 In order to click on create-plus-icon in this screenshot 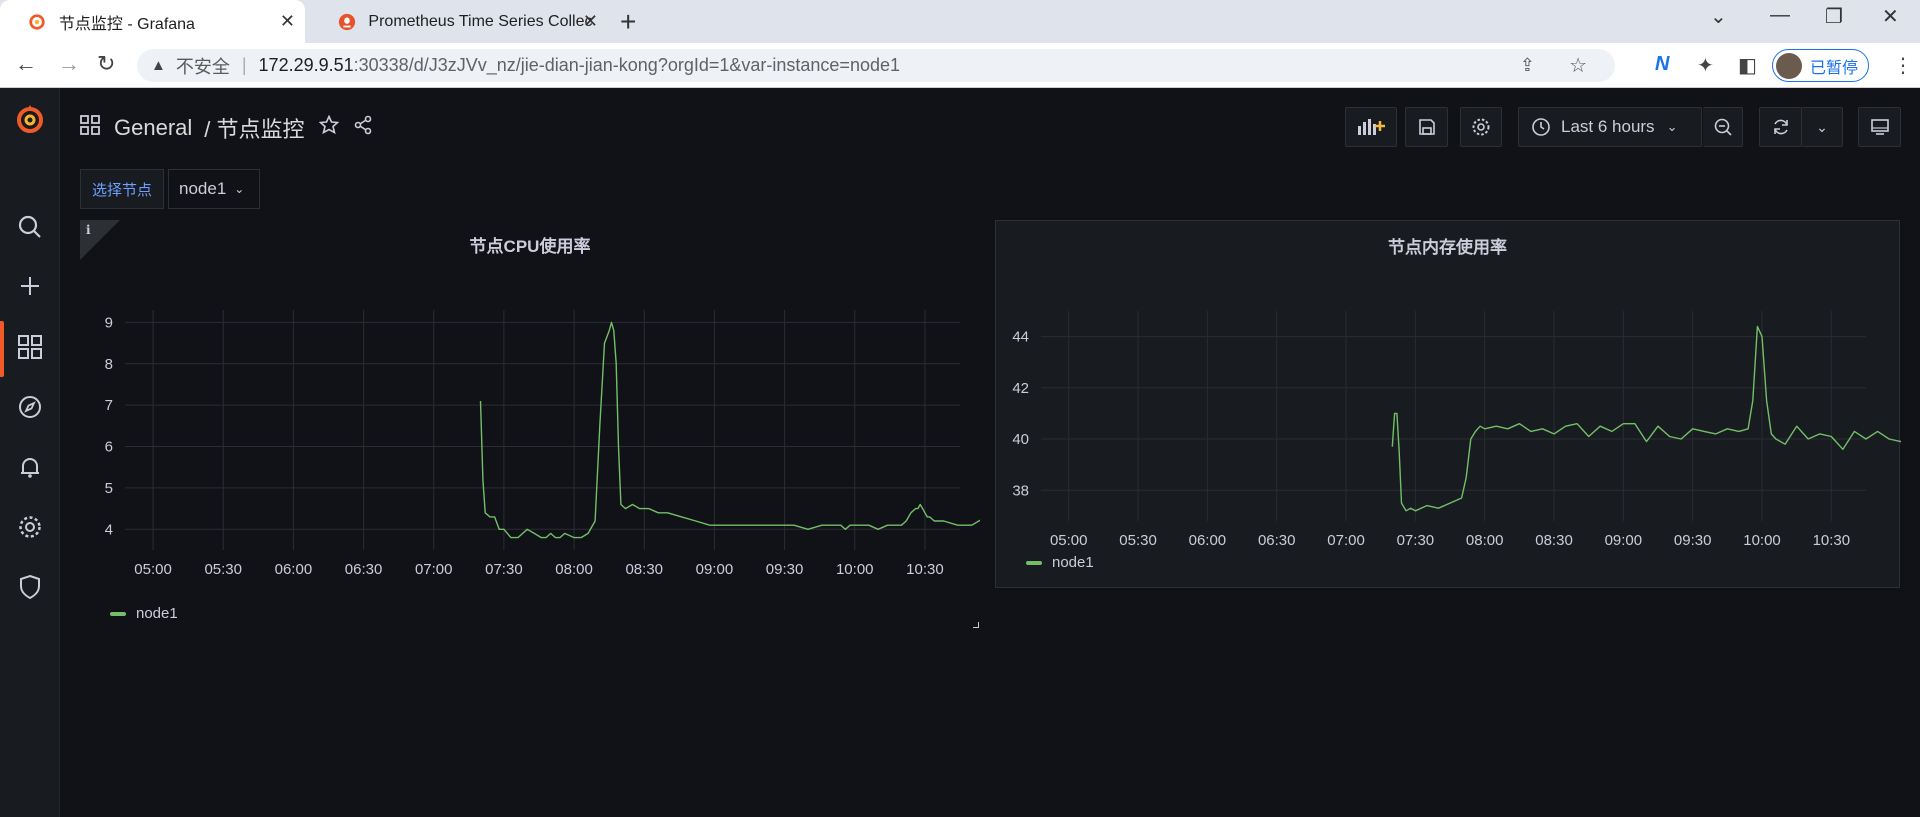, I will do `click(30, 286)`.